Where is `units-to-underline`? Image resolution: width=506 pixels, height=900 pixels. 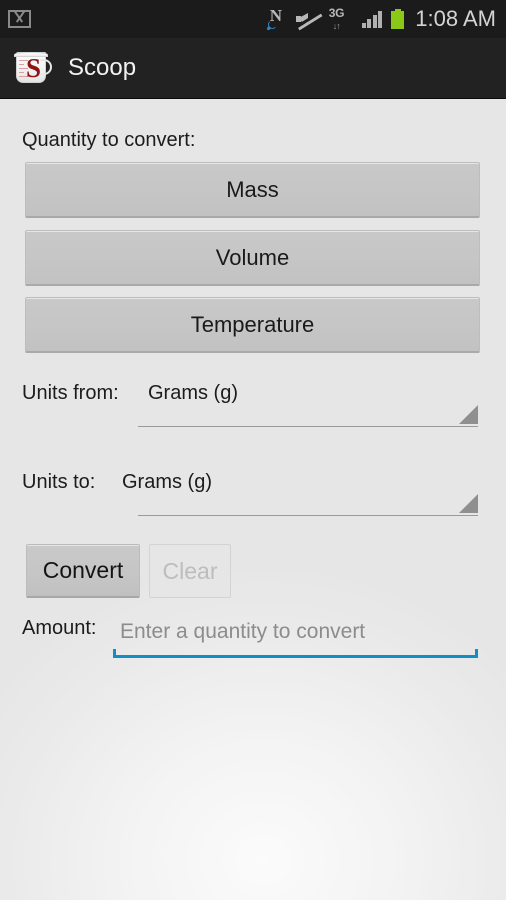 units-to-underline is located at coordinates (308, 515).